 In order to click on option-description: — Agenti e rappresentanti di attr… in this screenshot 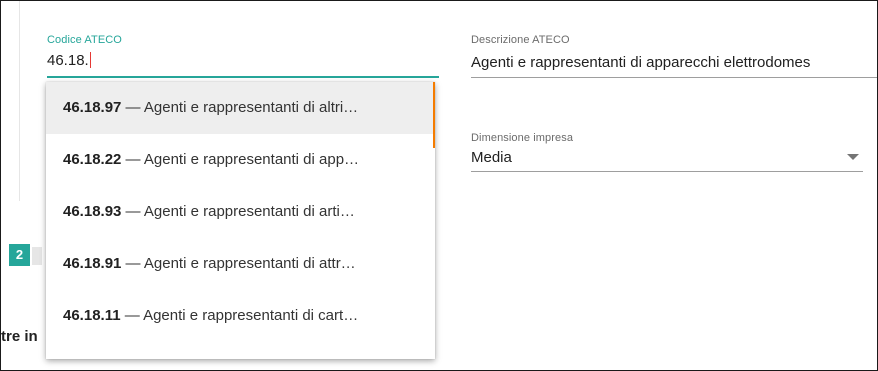, I will do `click(238, 263)`.